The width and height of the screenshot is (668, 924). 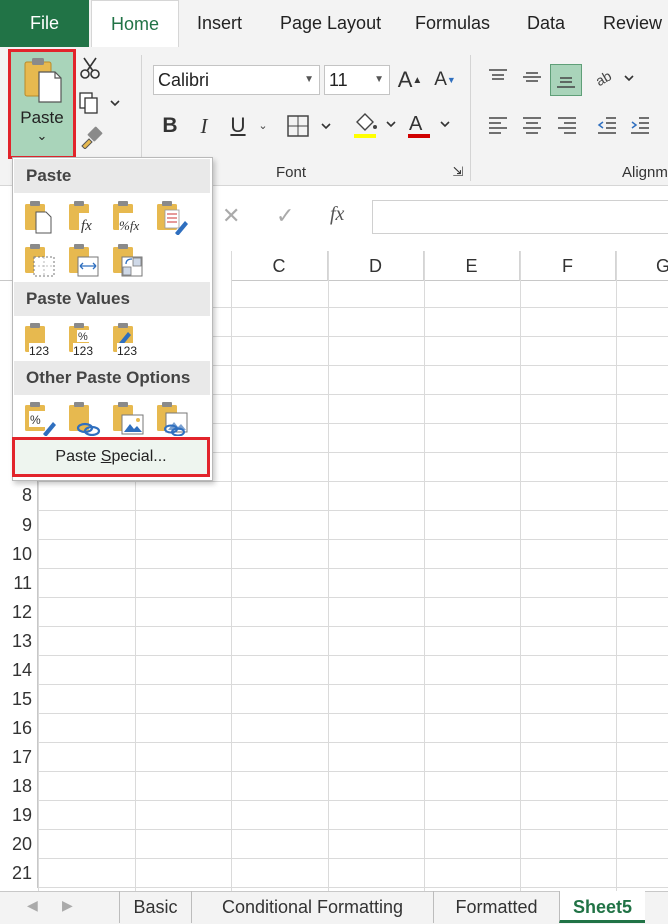 What do you see at coordinates (19, 815) in the screenshot?
I see `row-header: 19` at bounding box center [19, 815].